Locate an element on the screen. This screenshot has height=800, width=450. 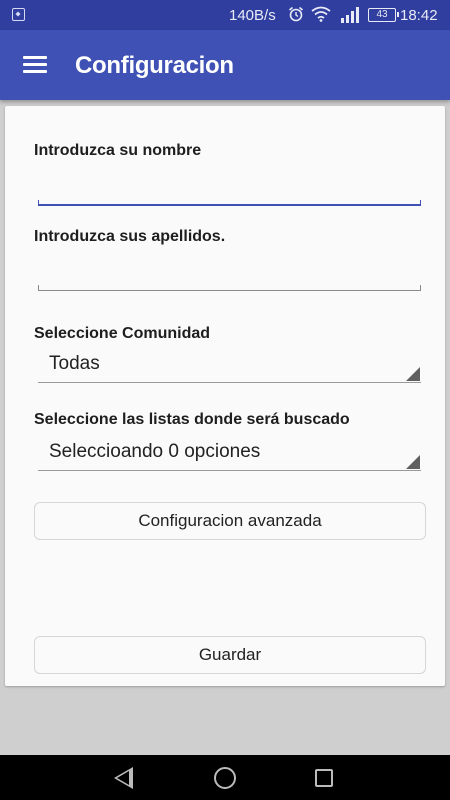
wifi-icon is located at coordinates (321, 14).